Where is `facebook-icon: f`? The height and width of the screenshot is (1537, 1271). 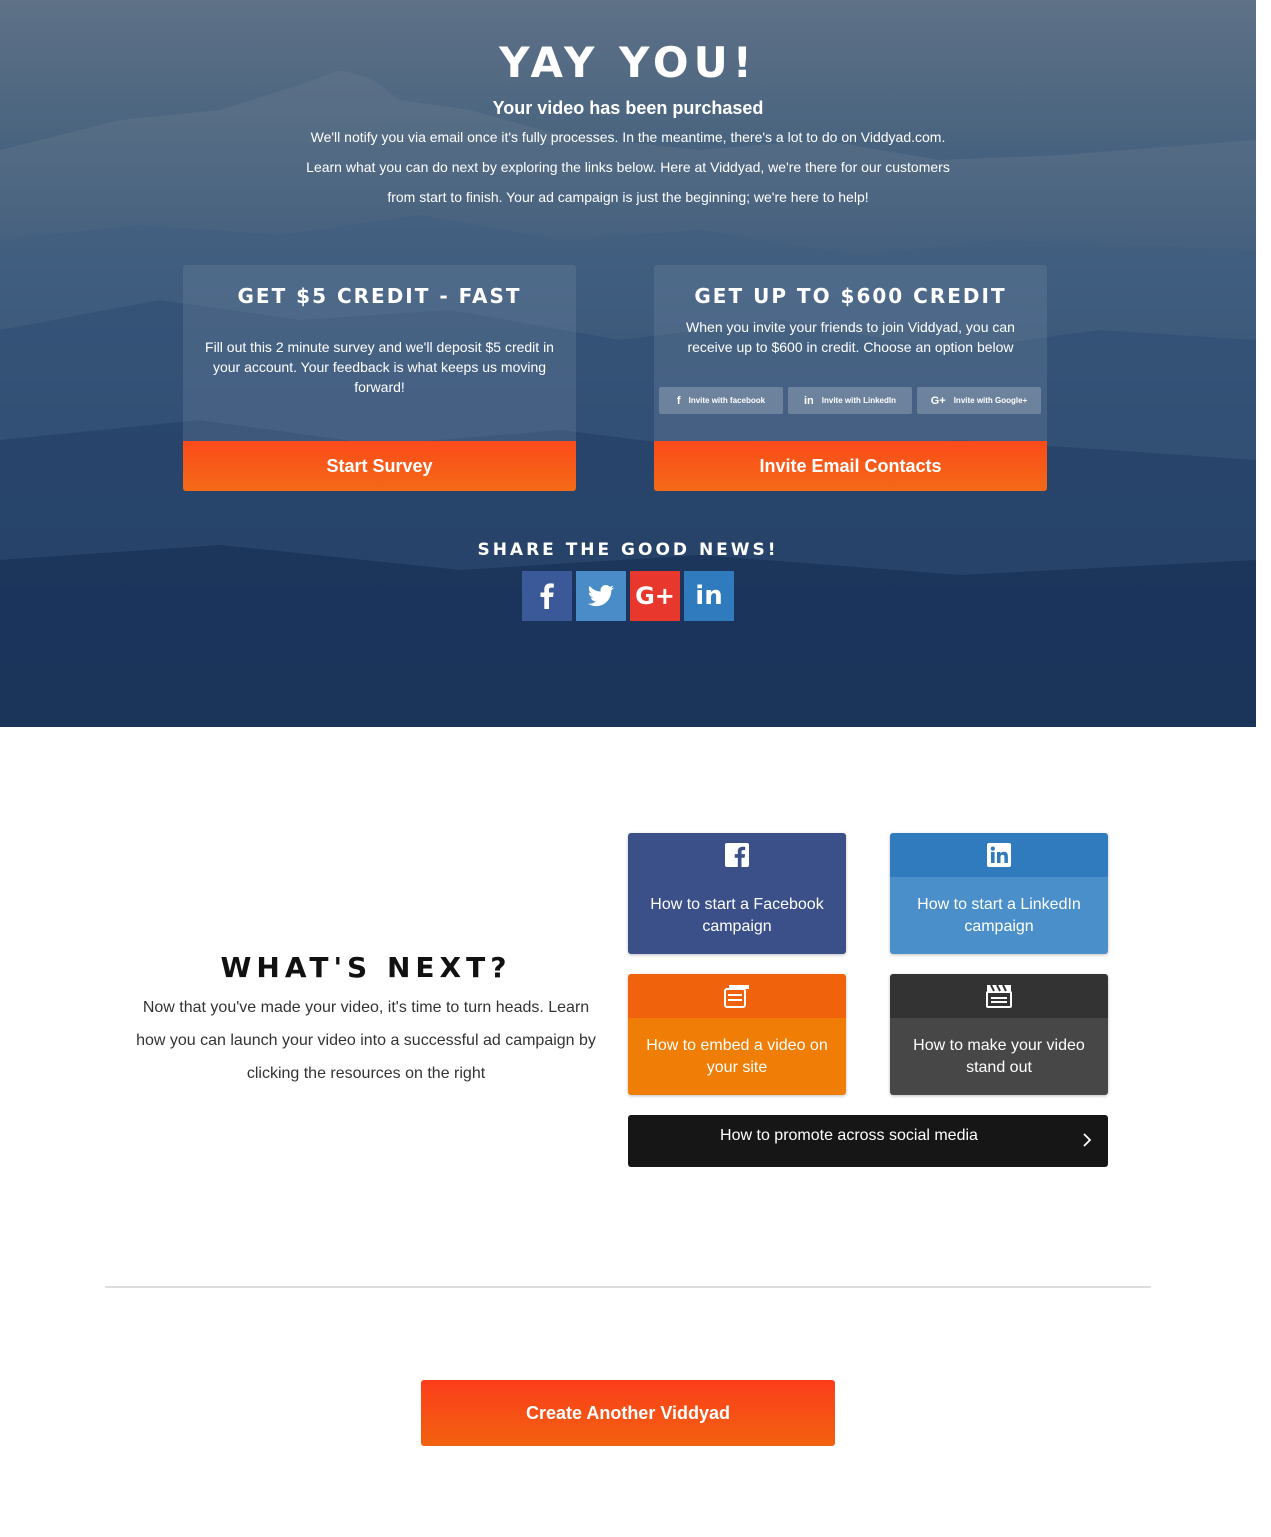 facebook-icon: f is located at coordinates (678, 400).